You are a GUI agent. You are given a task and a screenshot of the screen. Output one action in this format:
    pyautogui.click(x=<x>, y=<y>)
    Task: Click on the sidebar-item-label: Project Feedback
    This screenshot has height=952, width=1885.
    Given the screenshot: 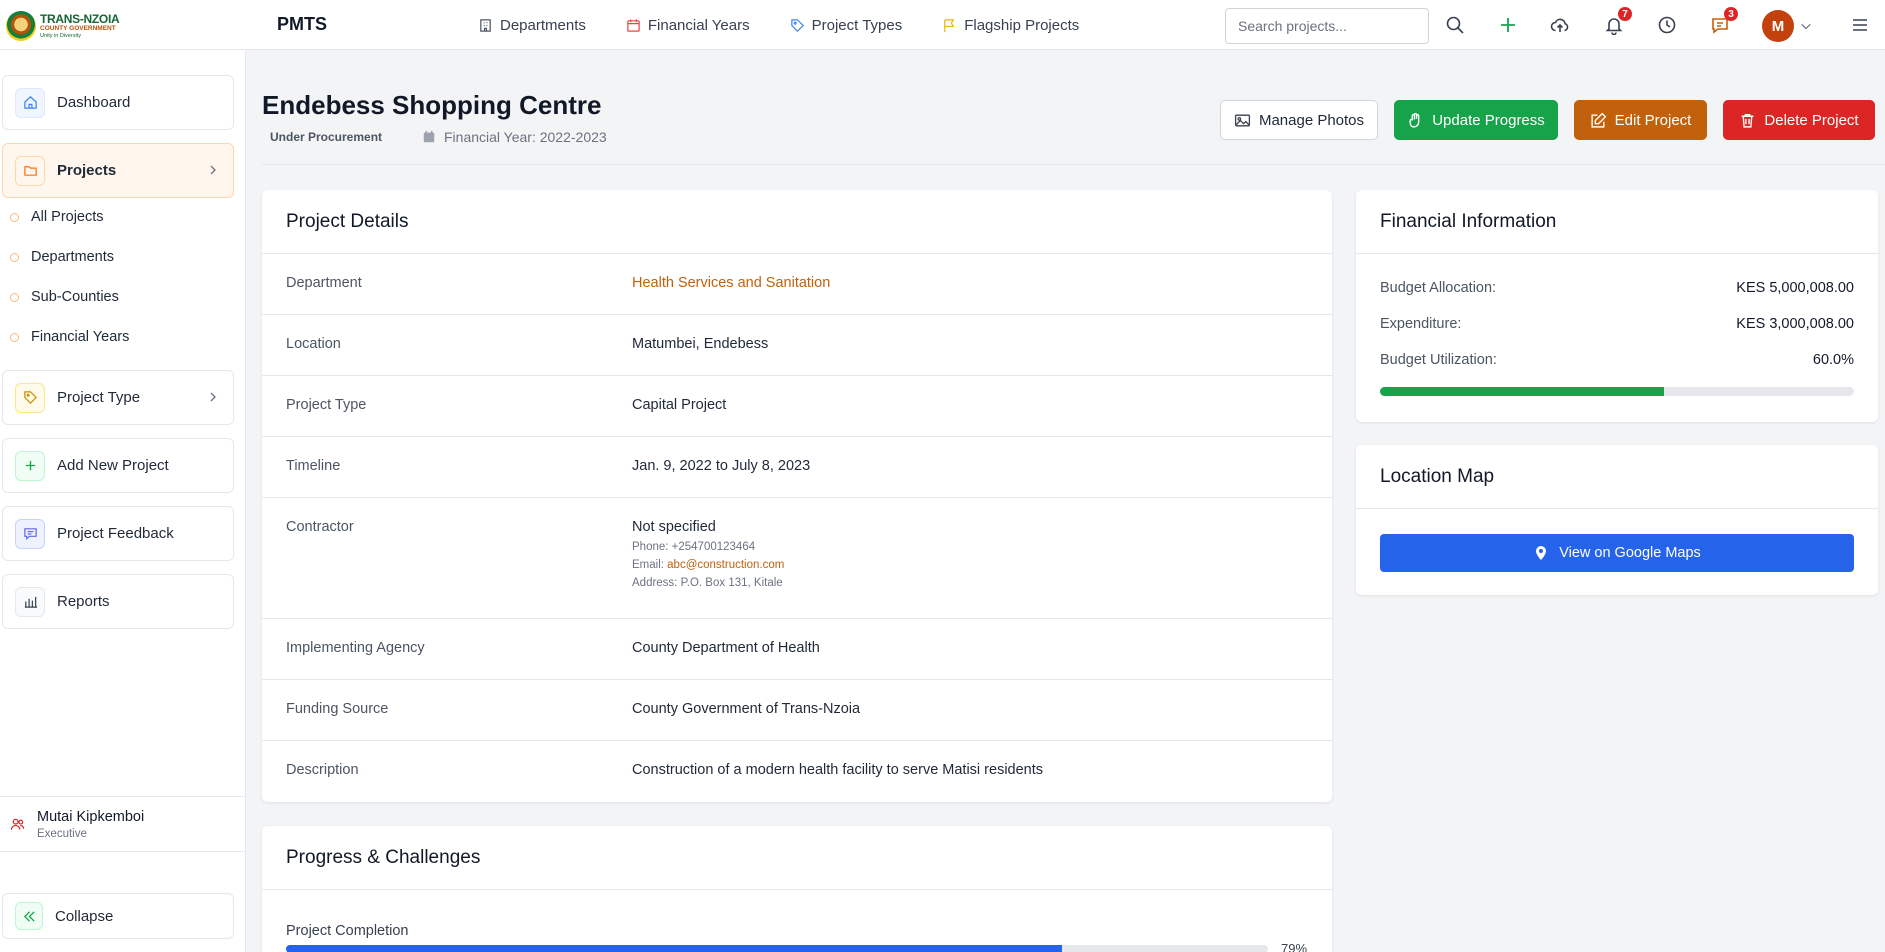 What is the action you would take?
    pyautogui.click(x=115, y=533)
    